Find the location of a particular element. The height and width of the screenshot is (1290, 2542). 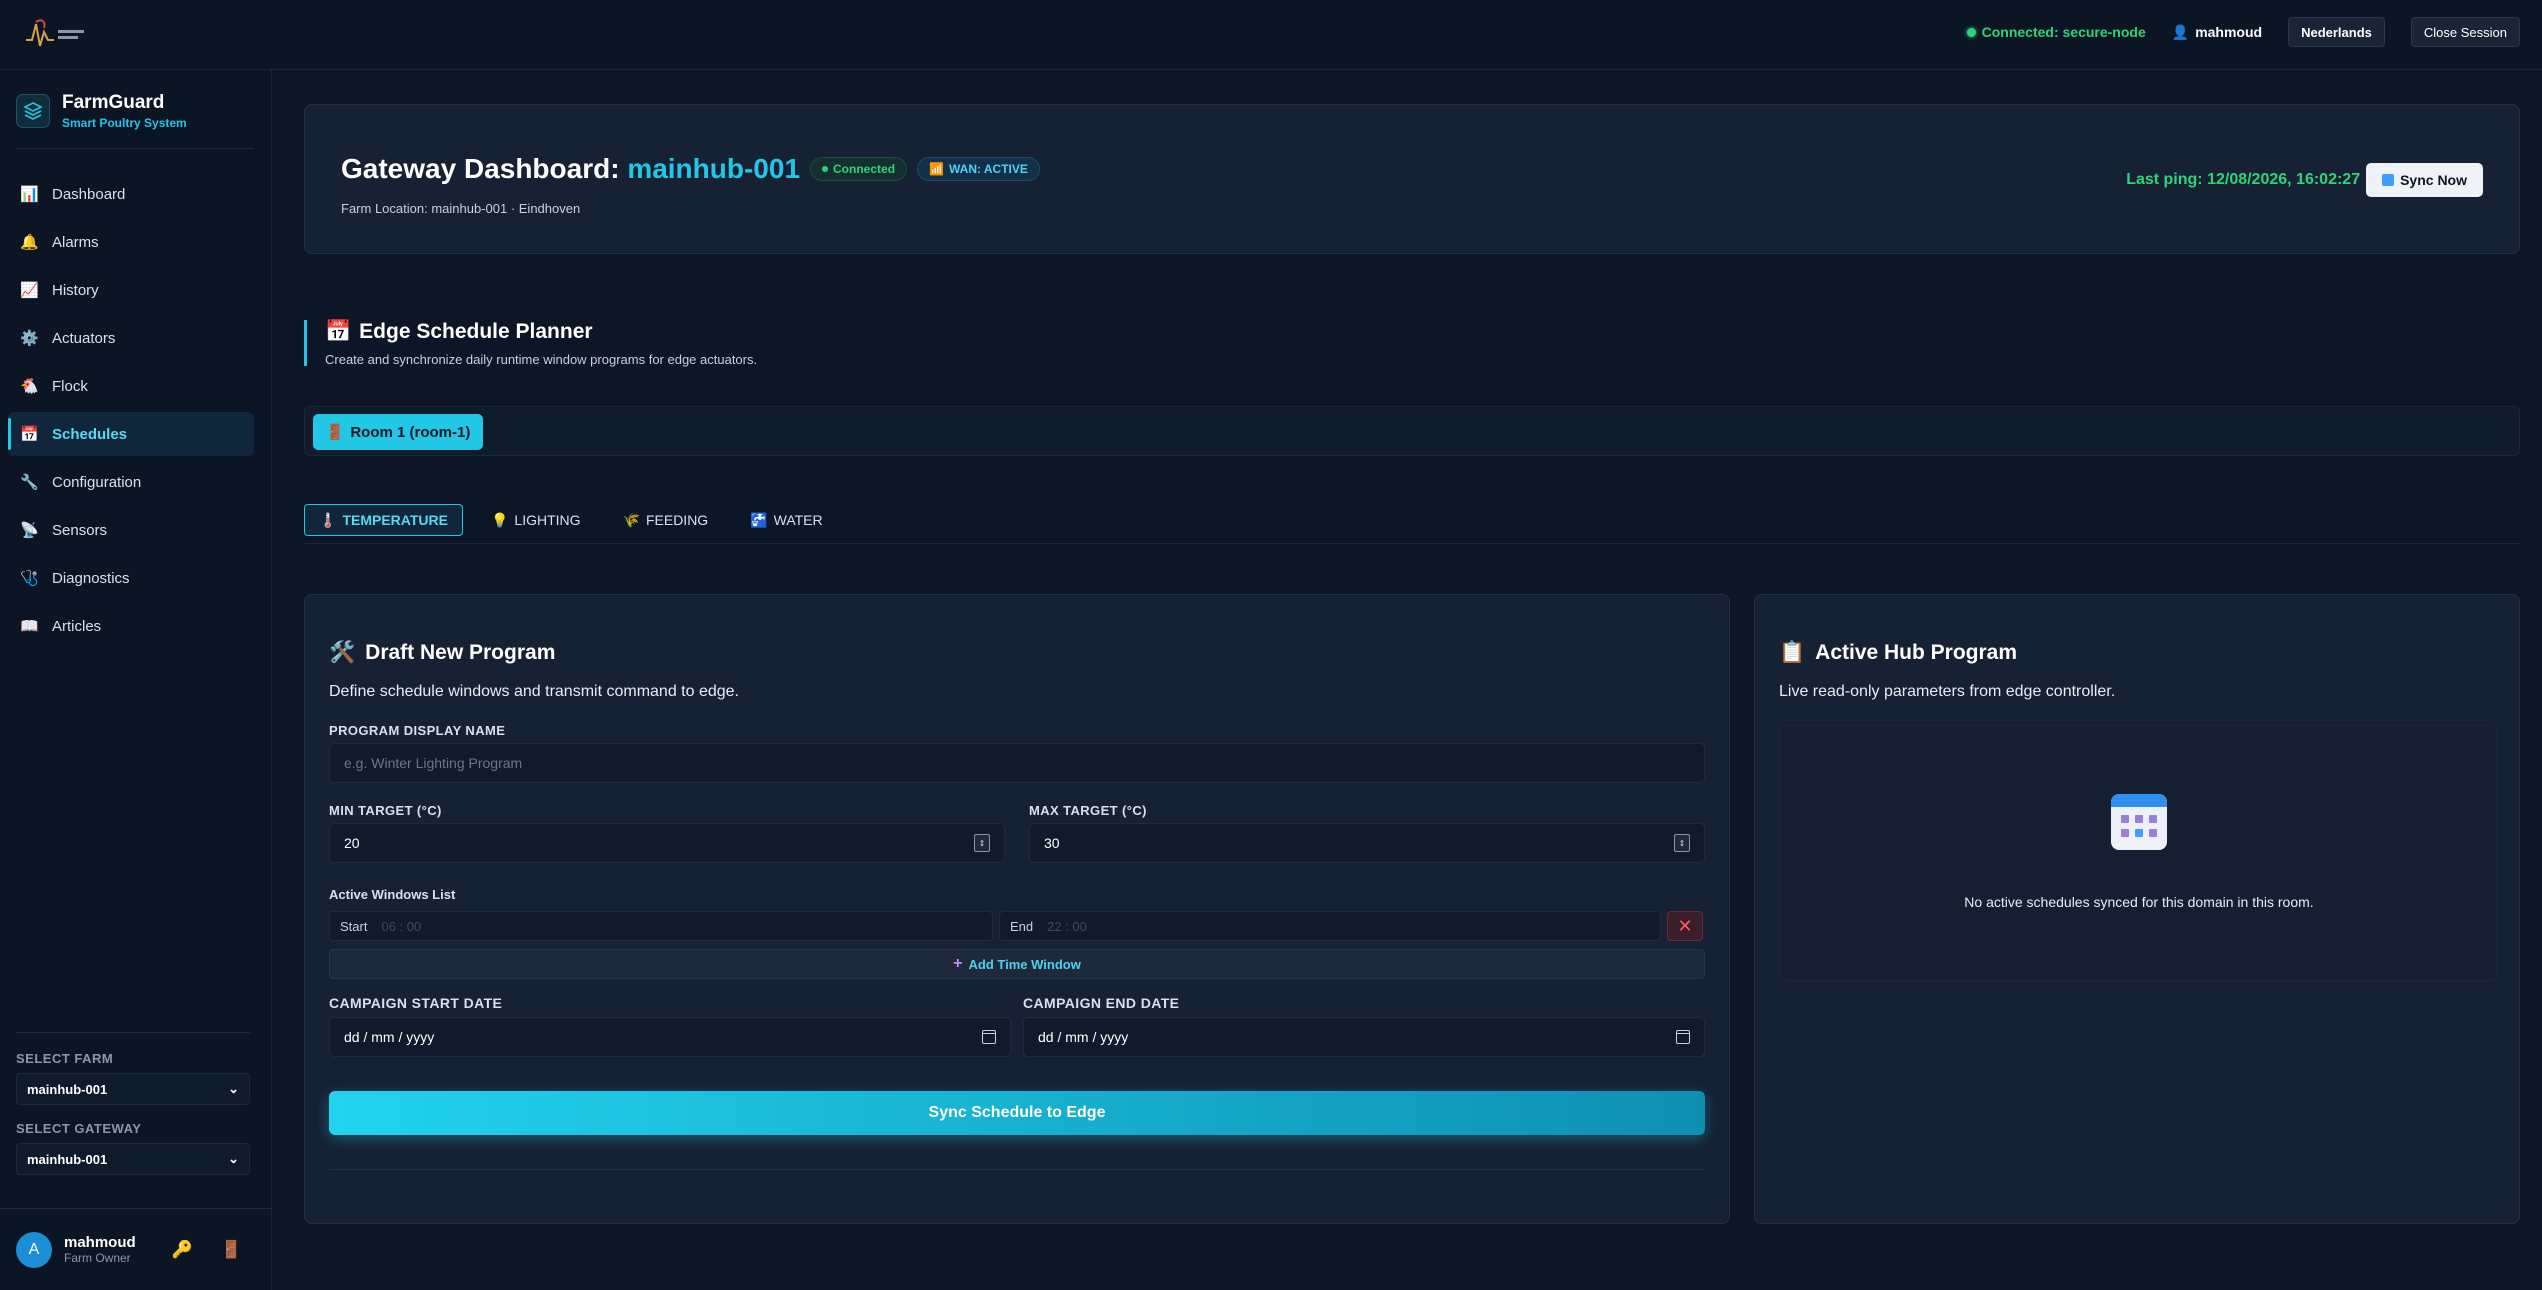

user-card: A mahmoud Farm Owner 🔑 🚪 is located at coordinates (136, 1249).